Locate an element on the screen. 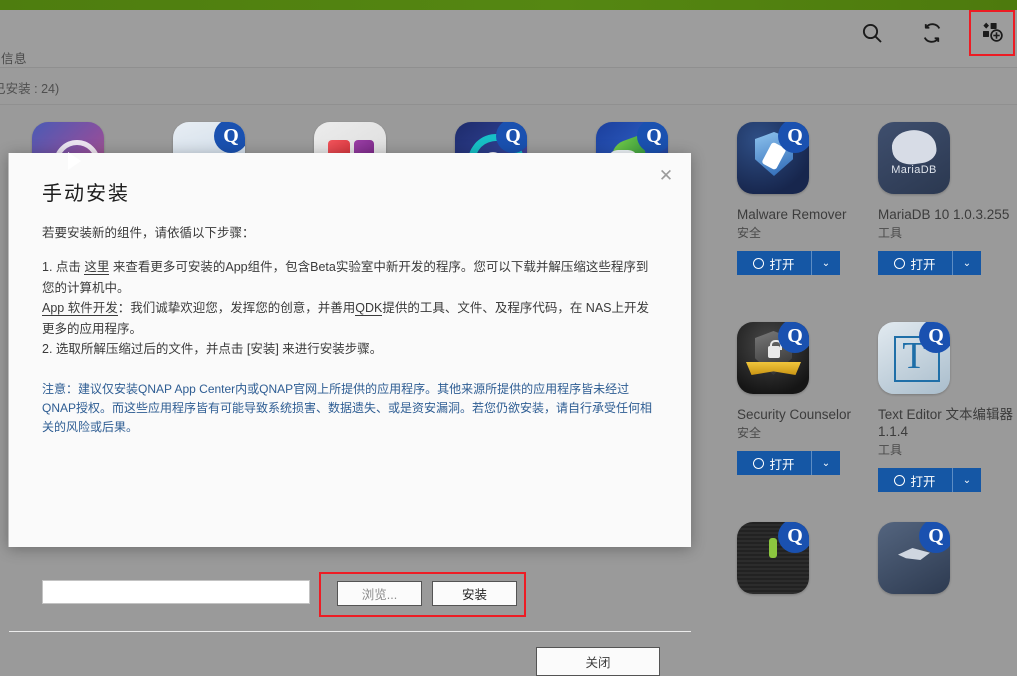 This screenshot has height=676, width=1017. refresh-icon is located at coordinates (932, 33).